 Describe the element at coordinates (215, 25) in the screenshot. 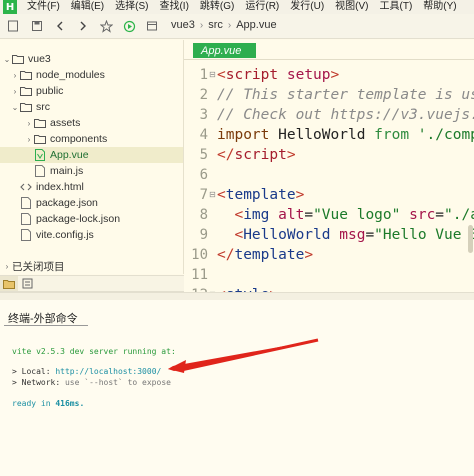

I see `breadcrumb-folder: src` at that location.